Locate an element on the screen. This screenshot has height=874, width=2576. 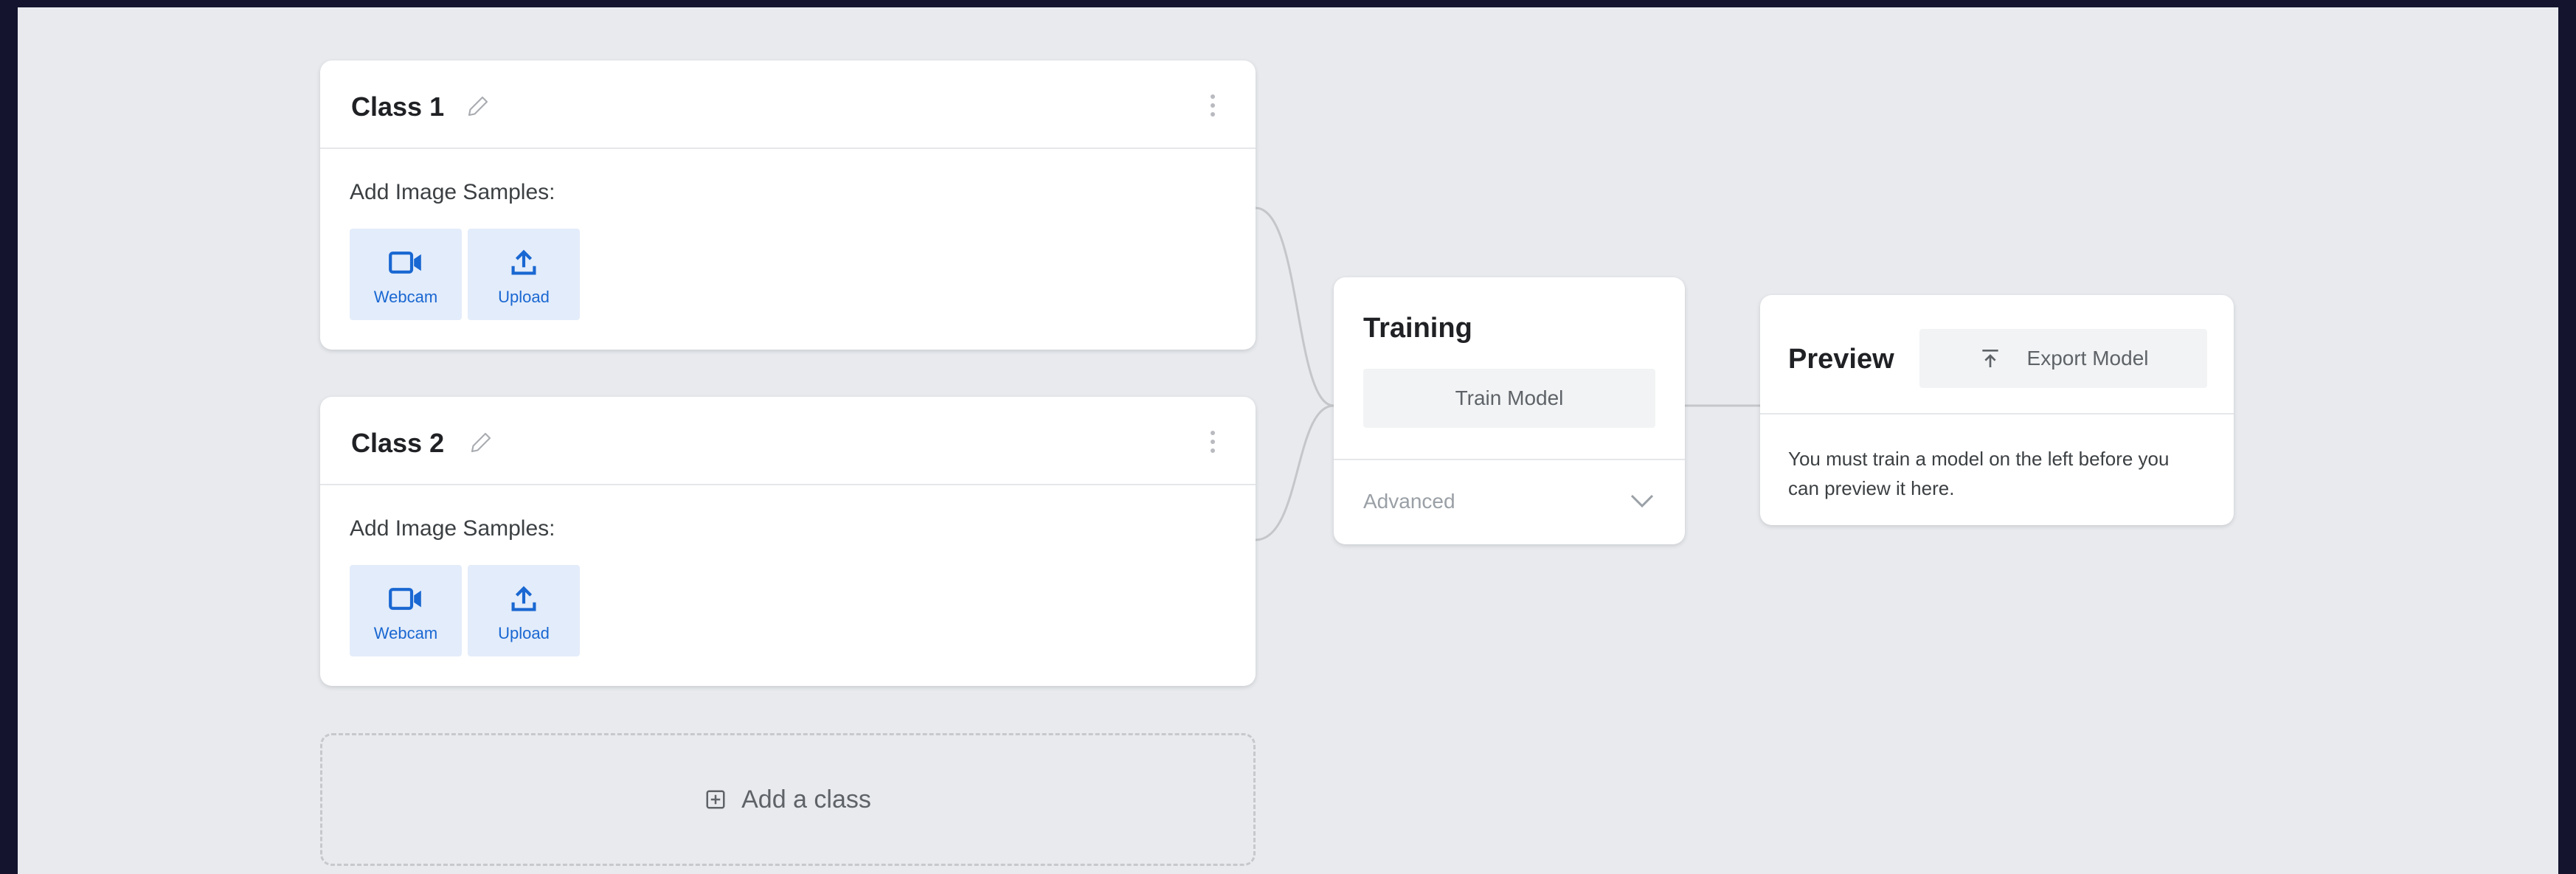
advanced-toggle-label: Advanced is located at coordinates (1409, 501).